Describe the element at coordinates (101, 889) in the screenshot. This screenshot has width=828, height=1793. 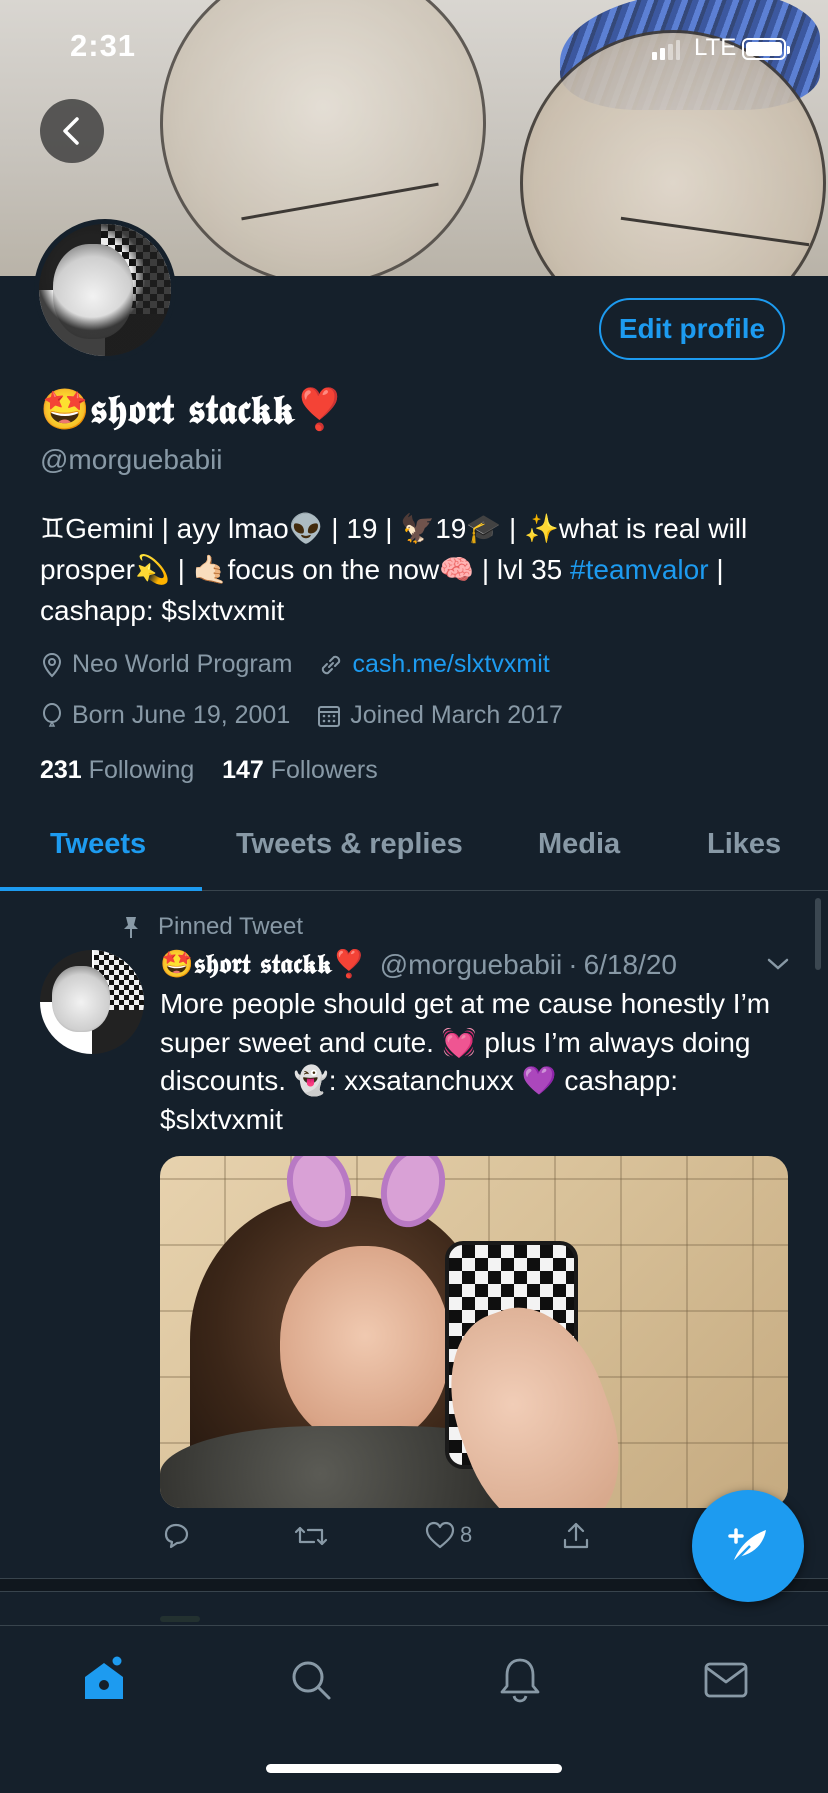
I see `active-tab-indicator` at that location.